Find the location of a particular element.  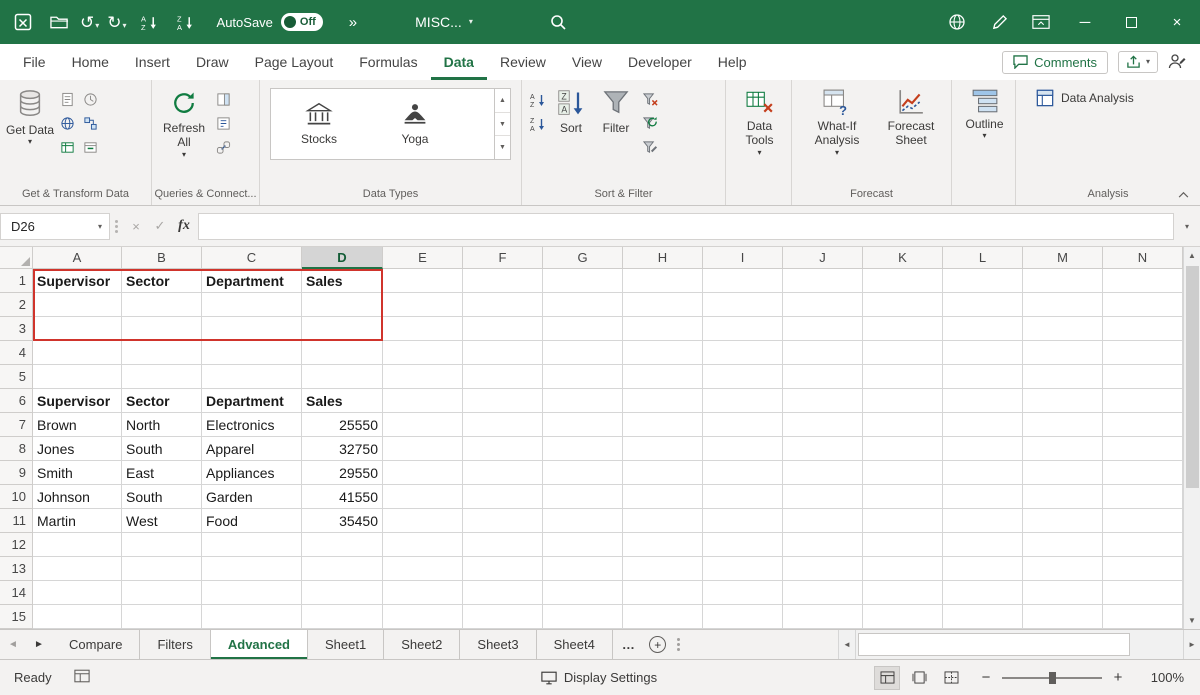

cell-J11 is located at coordinates (823, 521).